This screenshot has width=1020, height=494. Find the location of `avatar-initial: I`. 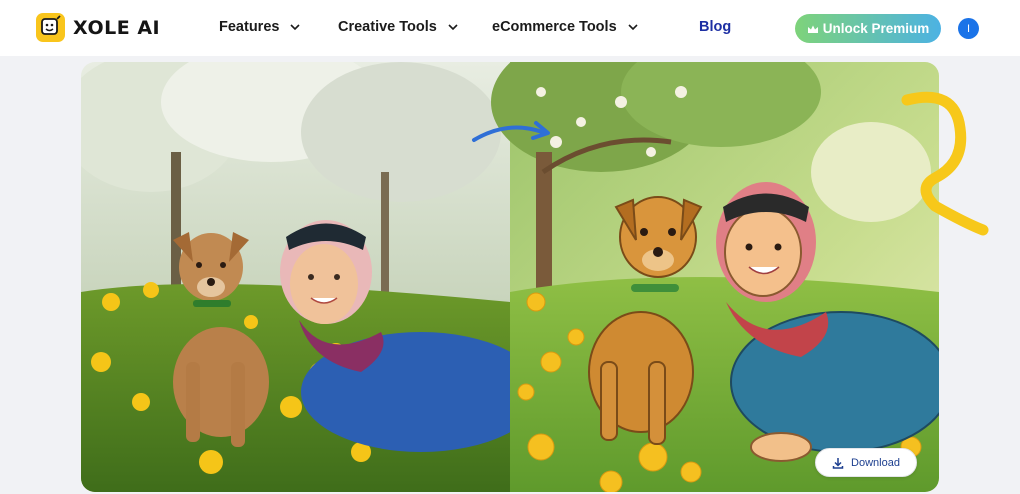

avatar-initial: I is located at coordinates (968, 28).